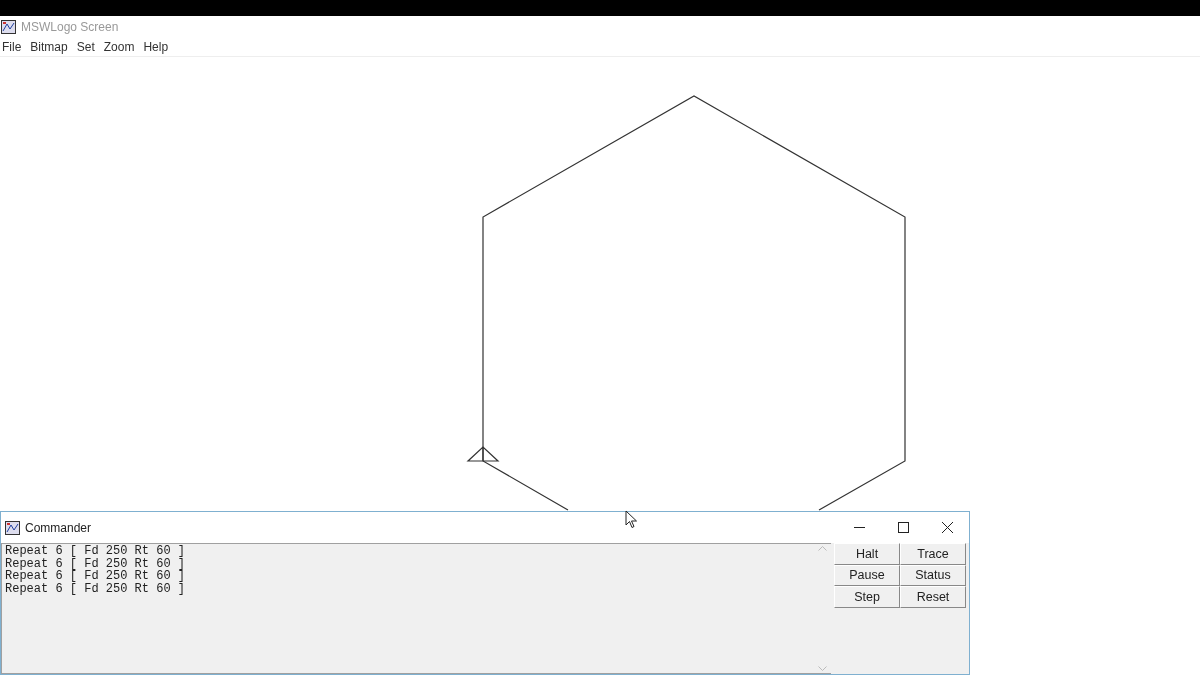 Image resolution: width=1200 pixels, height=675 pixels. Describe the element at coordinates (867, 597) in the screenshot. I see `command-button: Step` at that location.